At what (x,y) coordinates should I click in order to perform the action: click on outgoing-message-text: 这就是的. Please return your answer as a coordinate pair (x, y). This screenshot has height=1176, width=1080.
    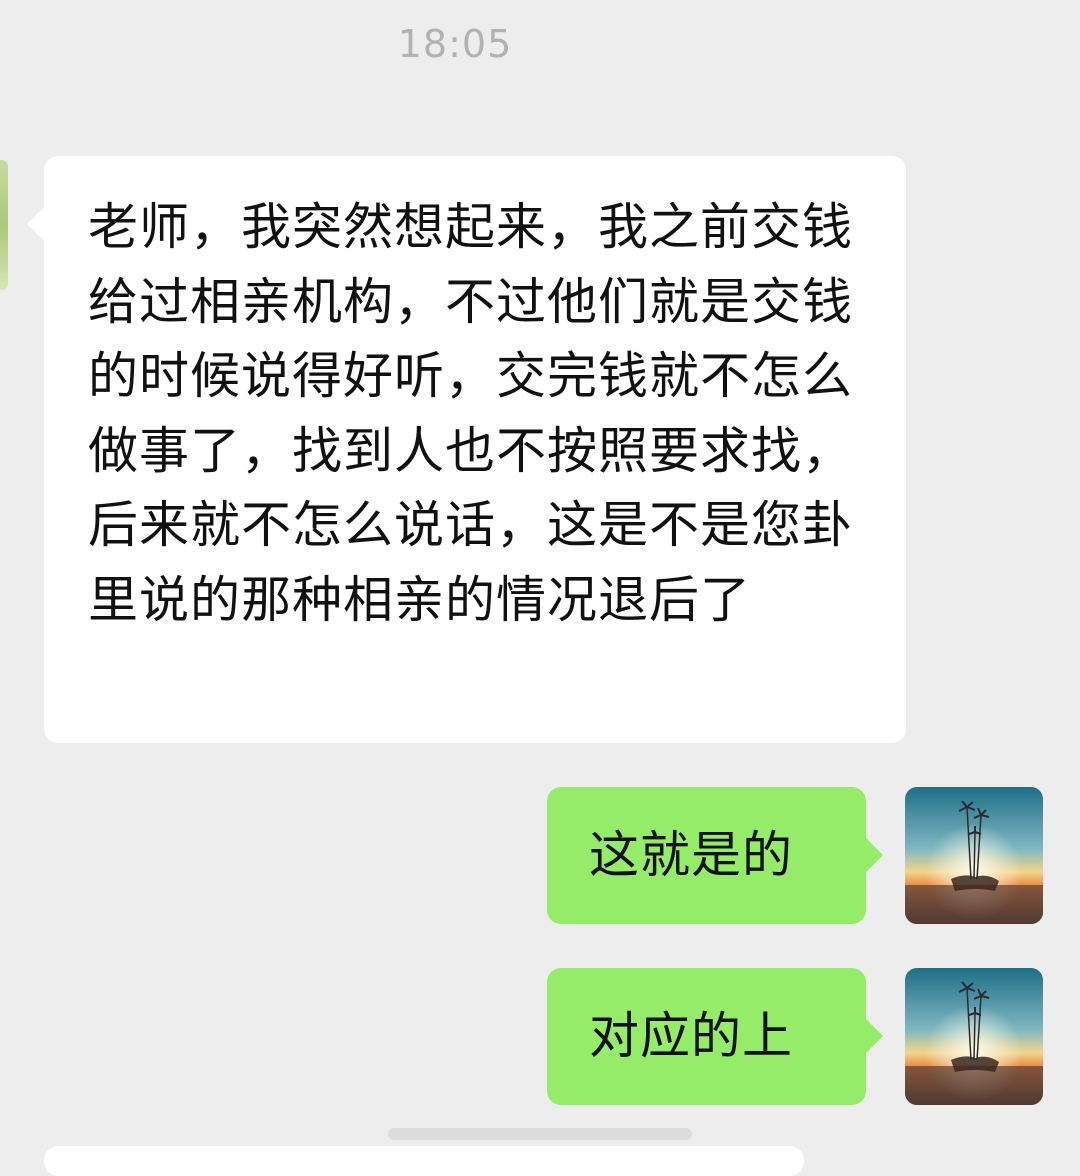
    Looking at the image, I should click on (691, 855).